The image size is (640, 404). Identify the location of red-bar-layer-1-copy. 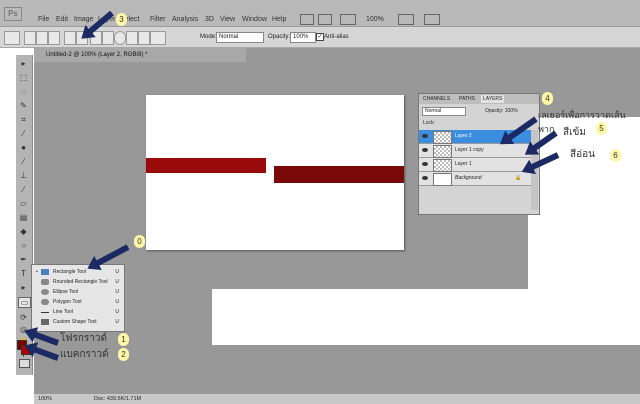
(339, 174).